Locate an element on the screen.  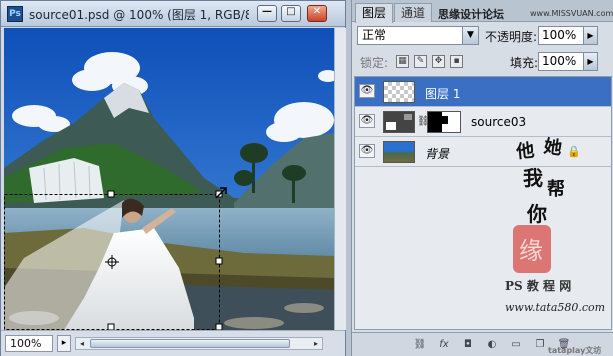
fill-value: 100% is located at coordinates (559, 61).